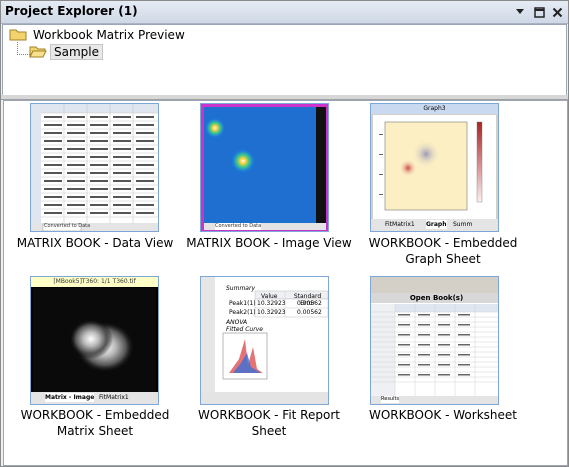 This screenshot has width=569, height=467. I want to click on preview-caption: WORKBOOK - Worksheet, so click(443, 415).